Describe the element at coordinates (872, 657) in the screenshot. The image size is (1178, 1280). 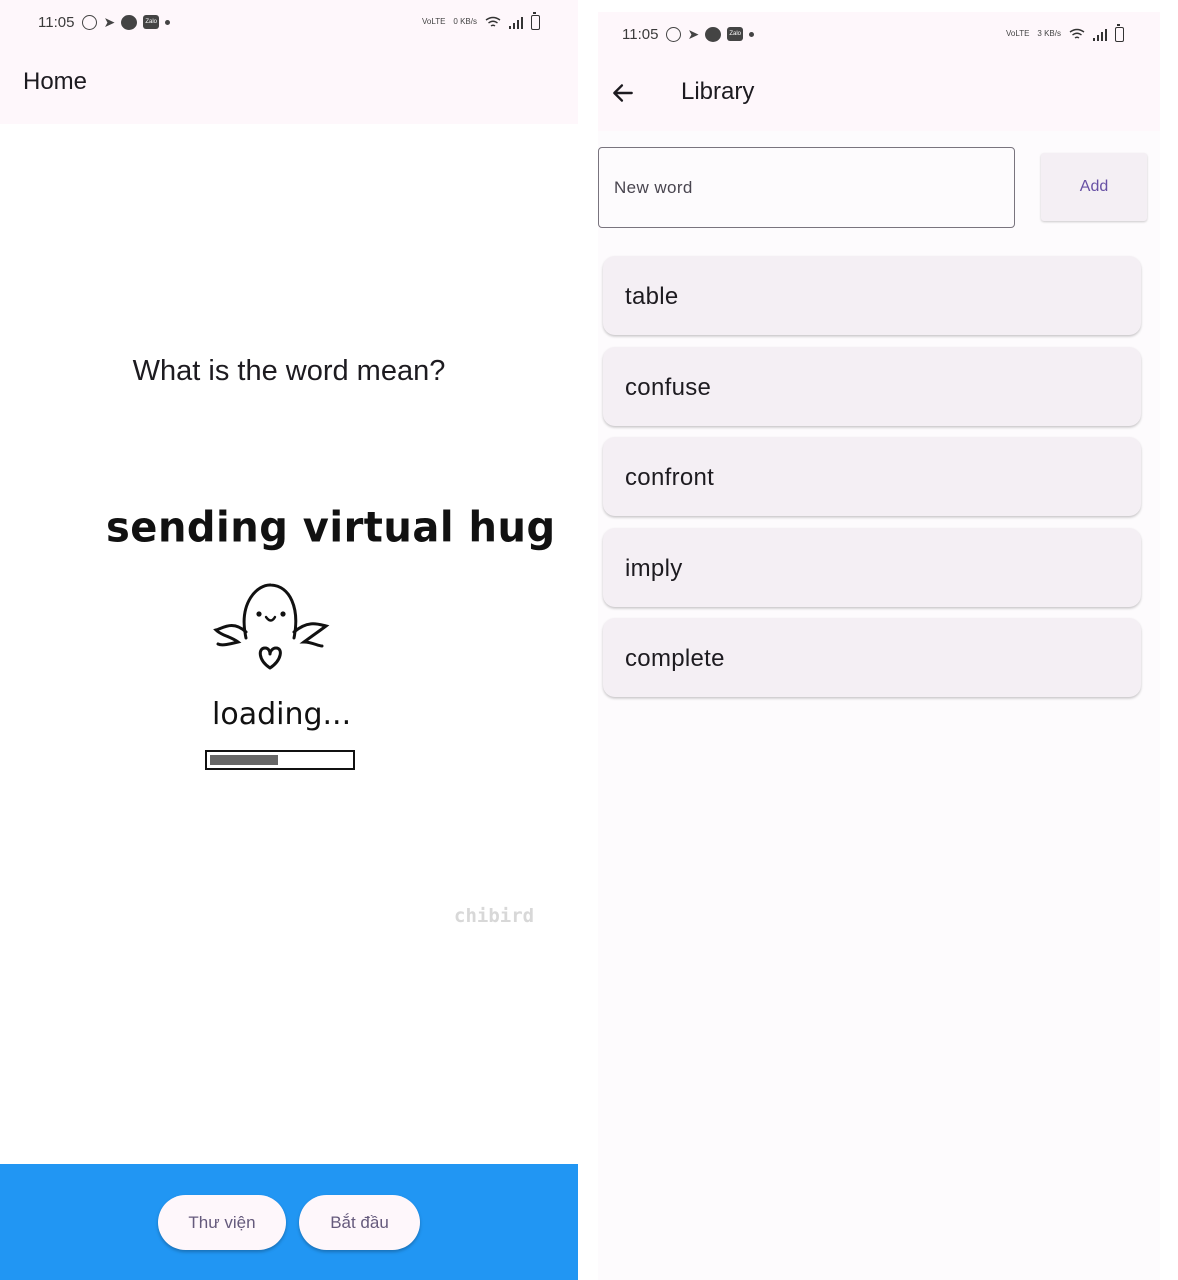
I see `word-card: complete` at that location.